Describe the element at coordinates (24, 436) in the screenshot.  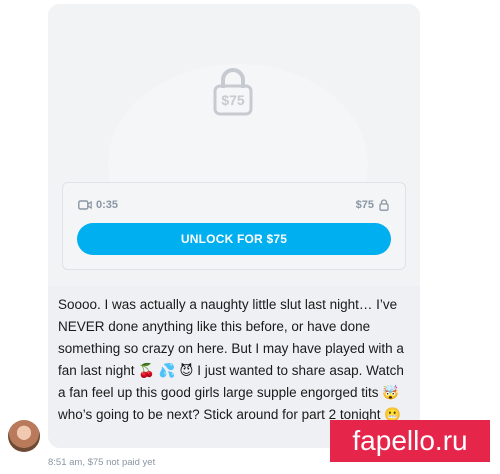
I see `avatar` at that location.